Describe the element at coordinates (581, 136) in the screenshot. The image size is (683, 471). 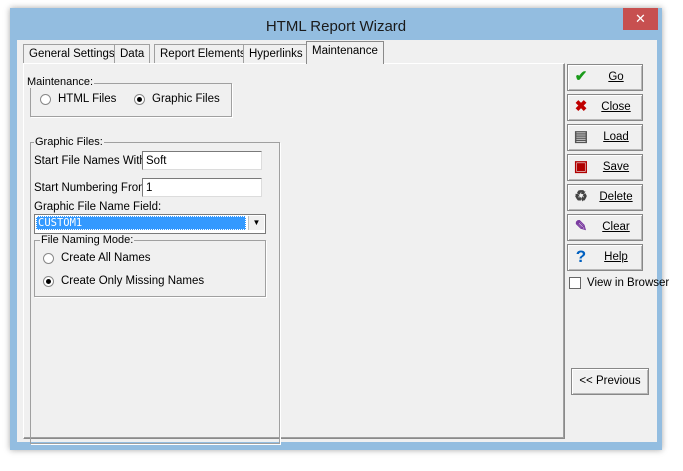
I see `document-icon: ▤` at that location.